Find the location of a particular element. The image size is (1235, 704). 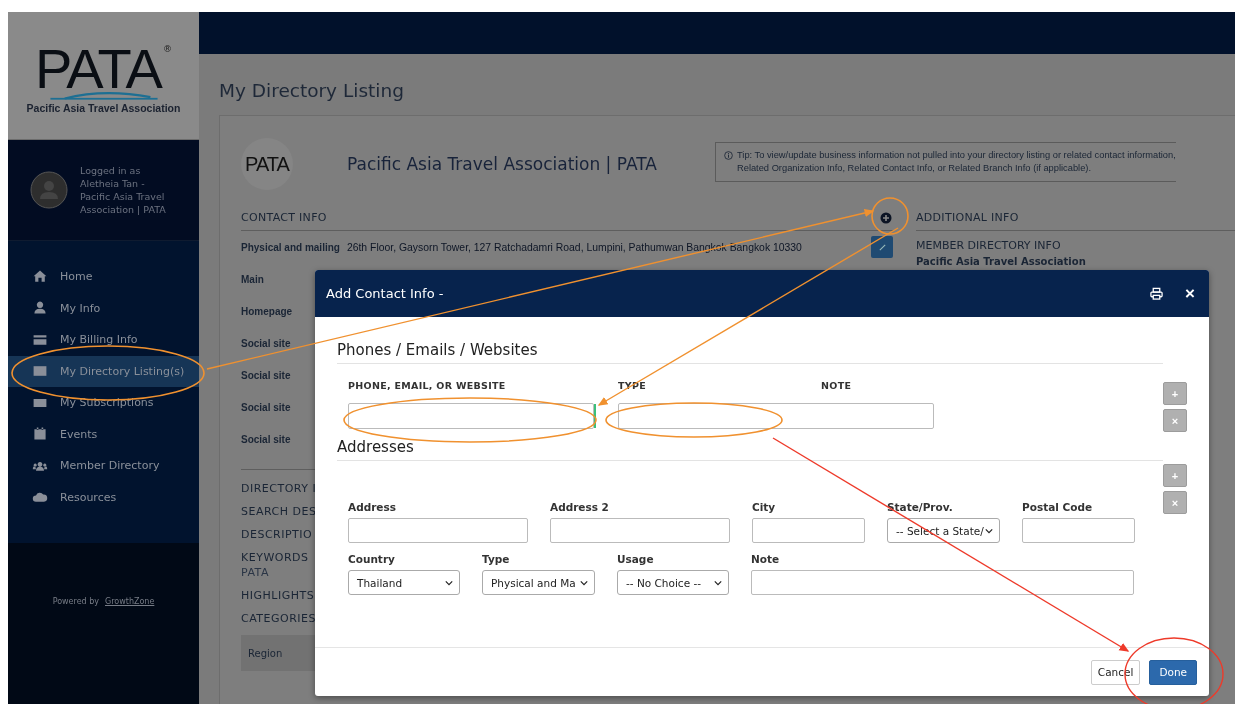

field-label: Type is located at coordinates (496, 559).